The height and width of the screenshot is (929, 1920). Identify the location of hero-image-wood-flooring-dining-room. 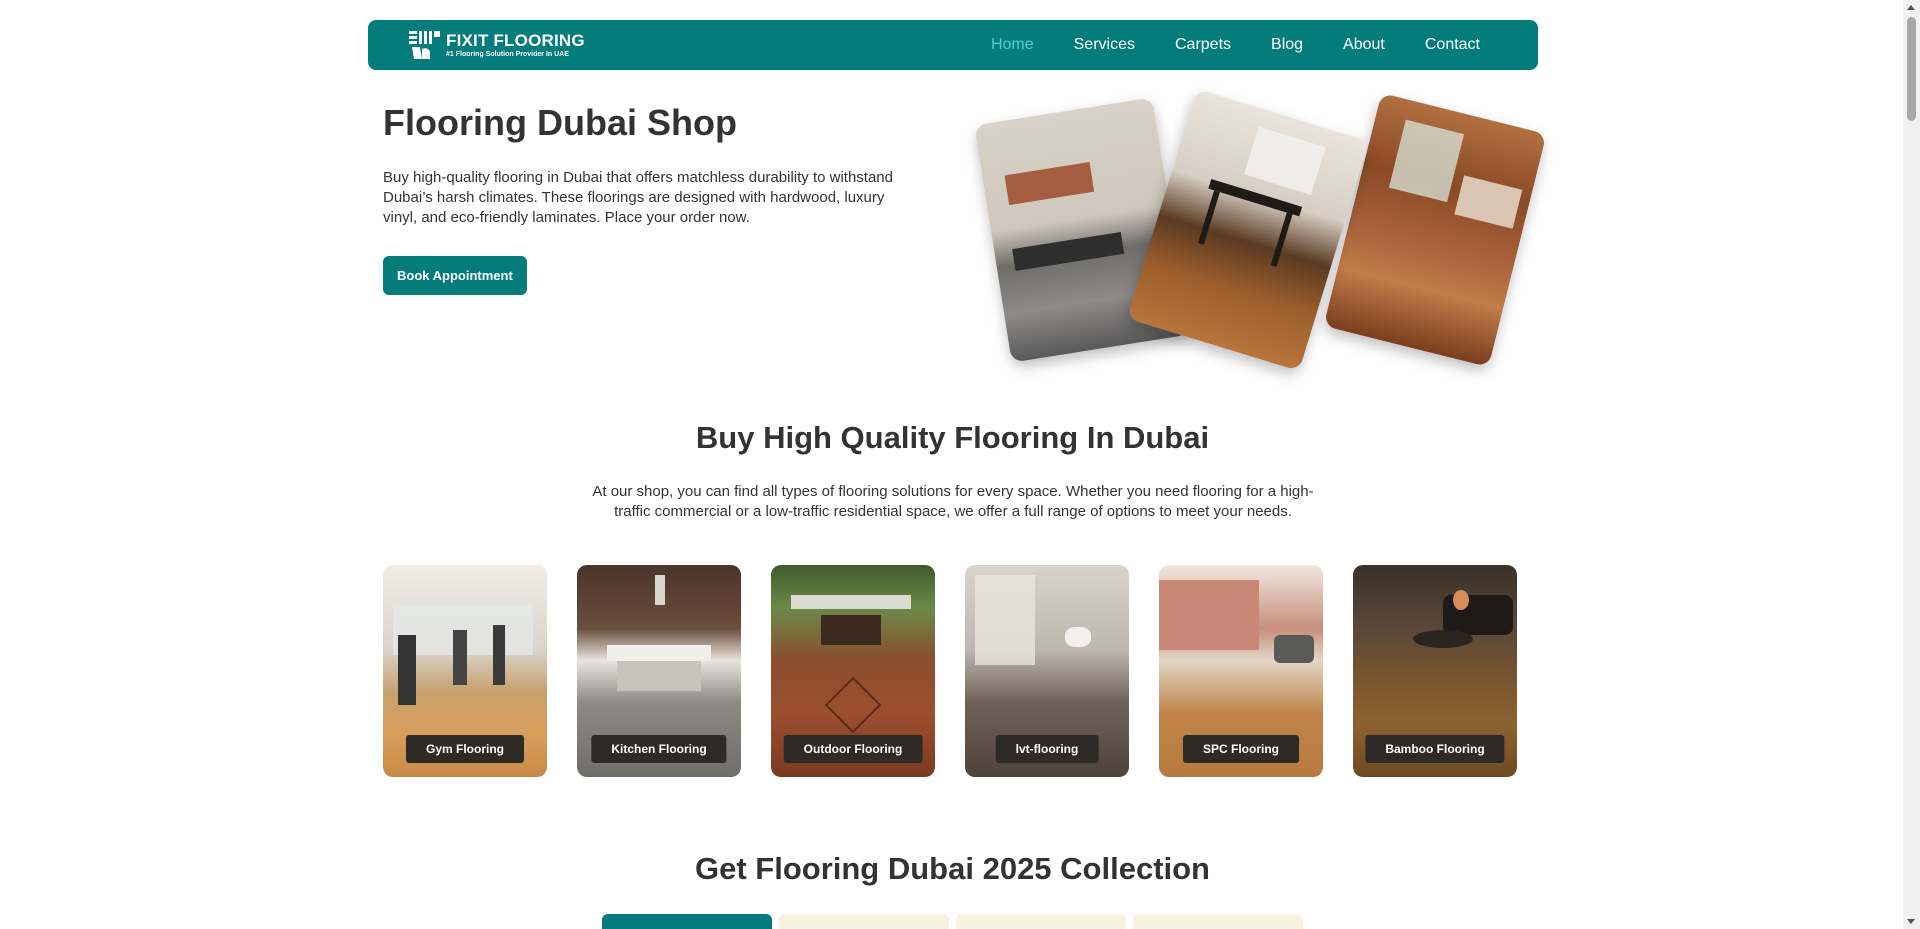
(1248, 230).